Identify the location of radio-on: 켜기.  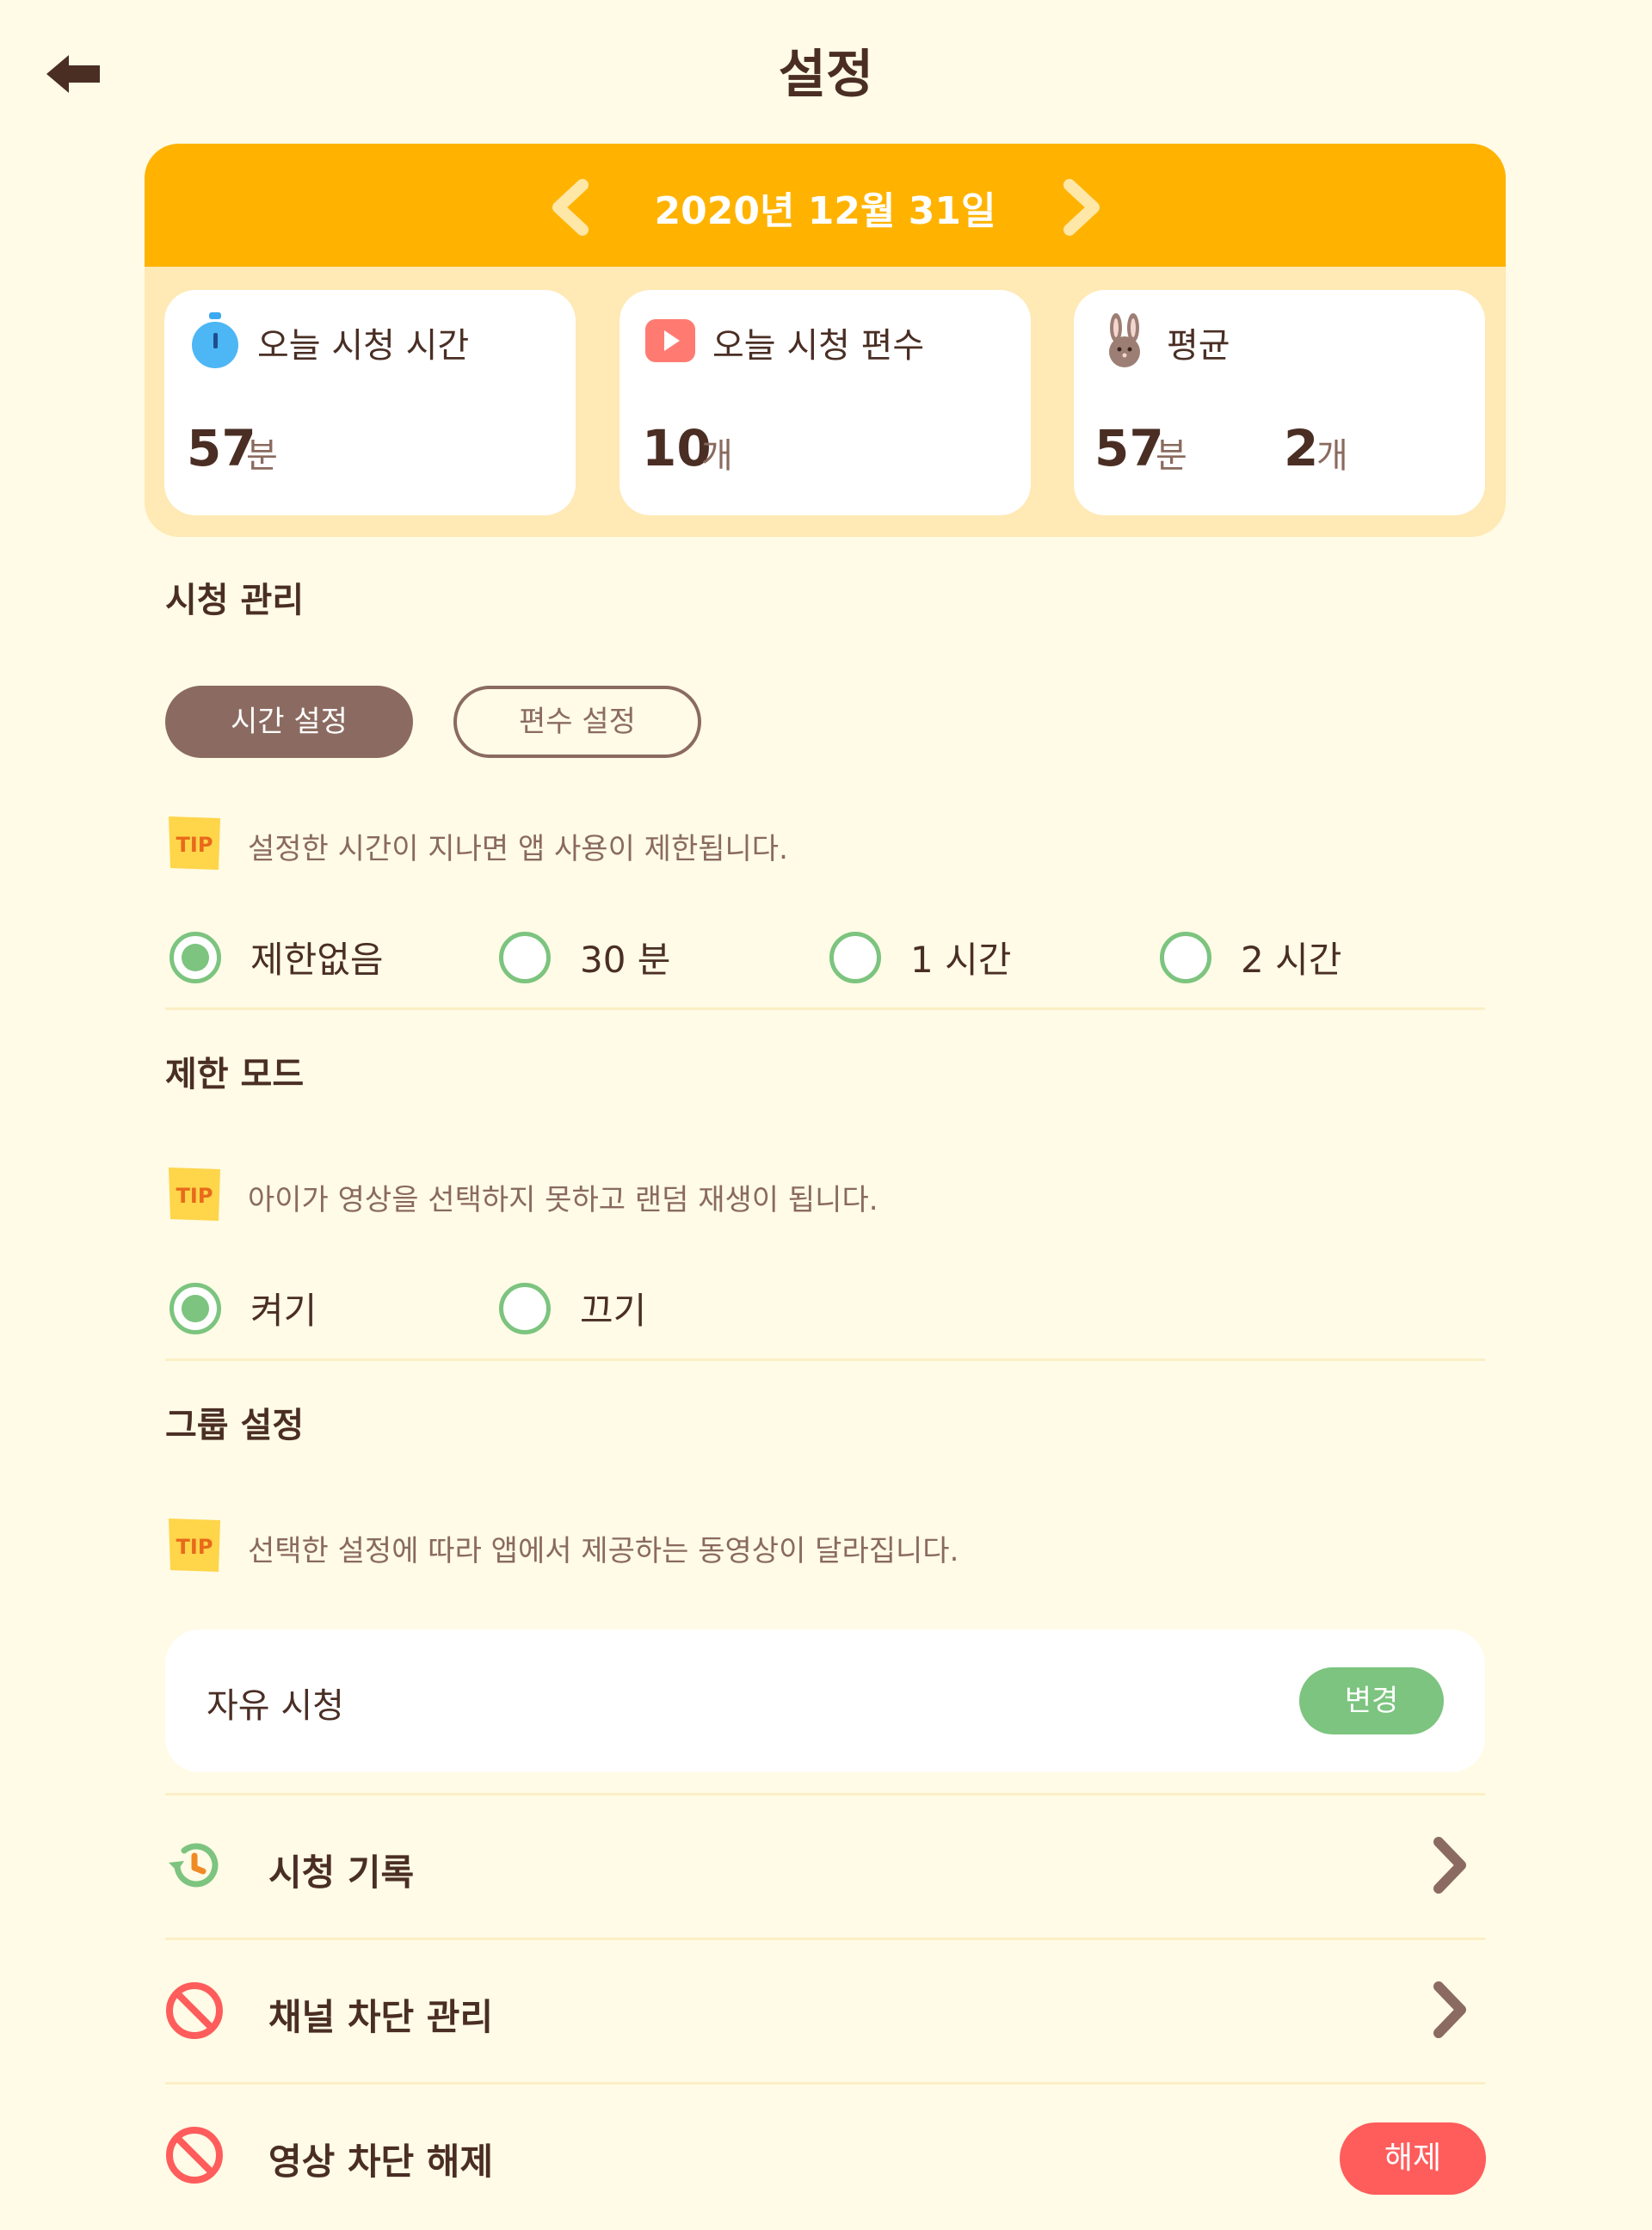
(243, 1308).